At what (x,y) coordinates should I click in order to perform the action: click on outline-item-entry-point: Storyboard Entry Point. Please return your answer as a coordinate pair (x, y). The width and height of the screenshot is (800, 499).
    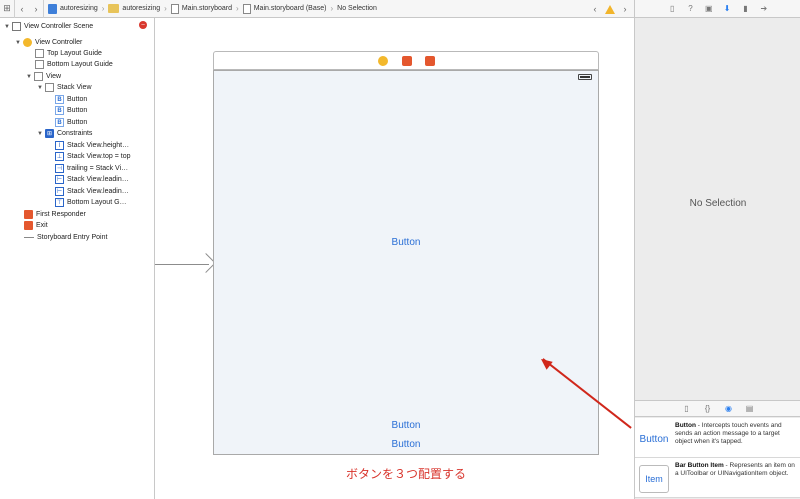
    Looking at the image, I should click on (65, 237).